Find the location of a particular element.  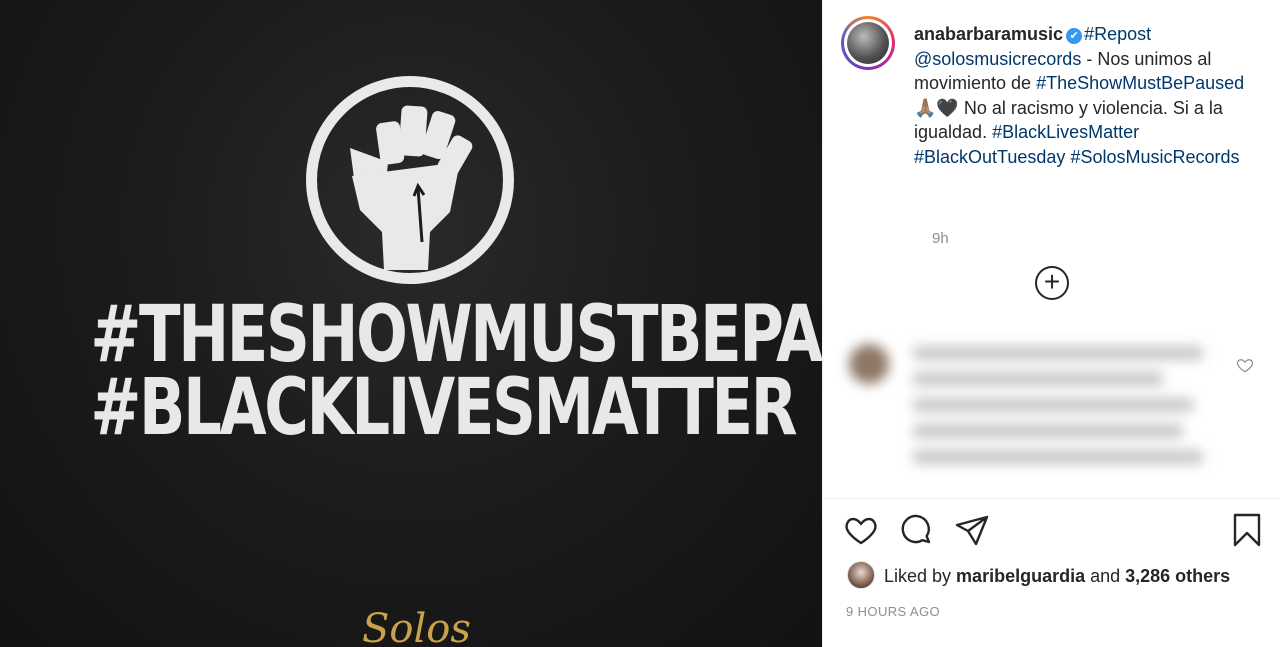

author-avatar is located at coordinates (868, 43).